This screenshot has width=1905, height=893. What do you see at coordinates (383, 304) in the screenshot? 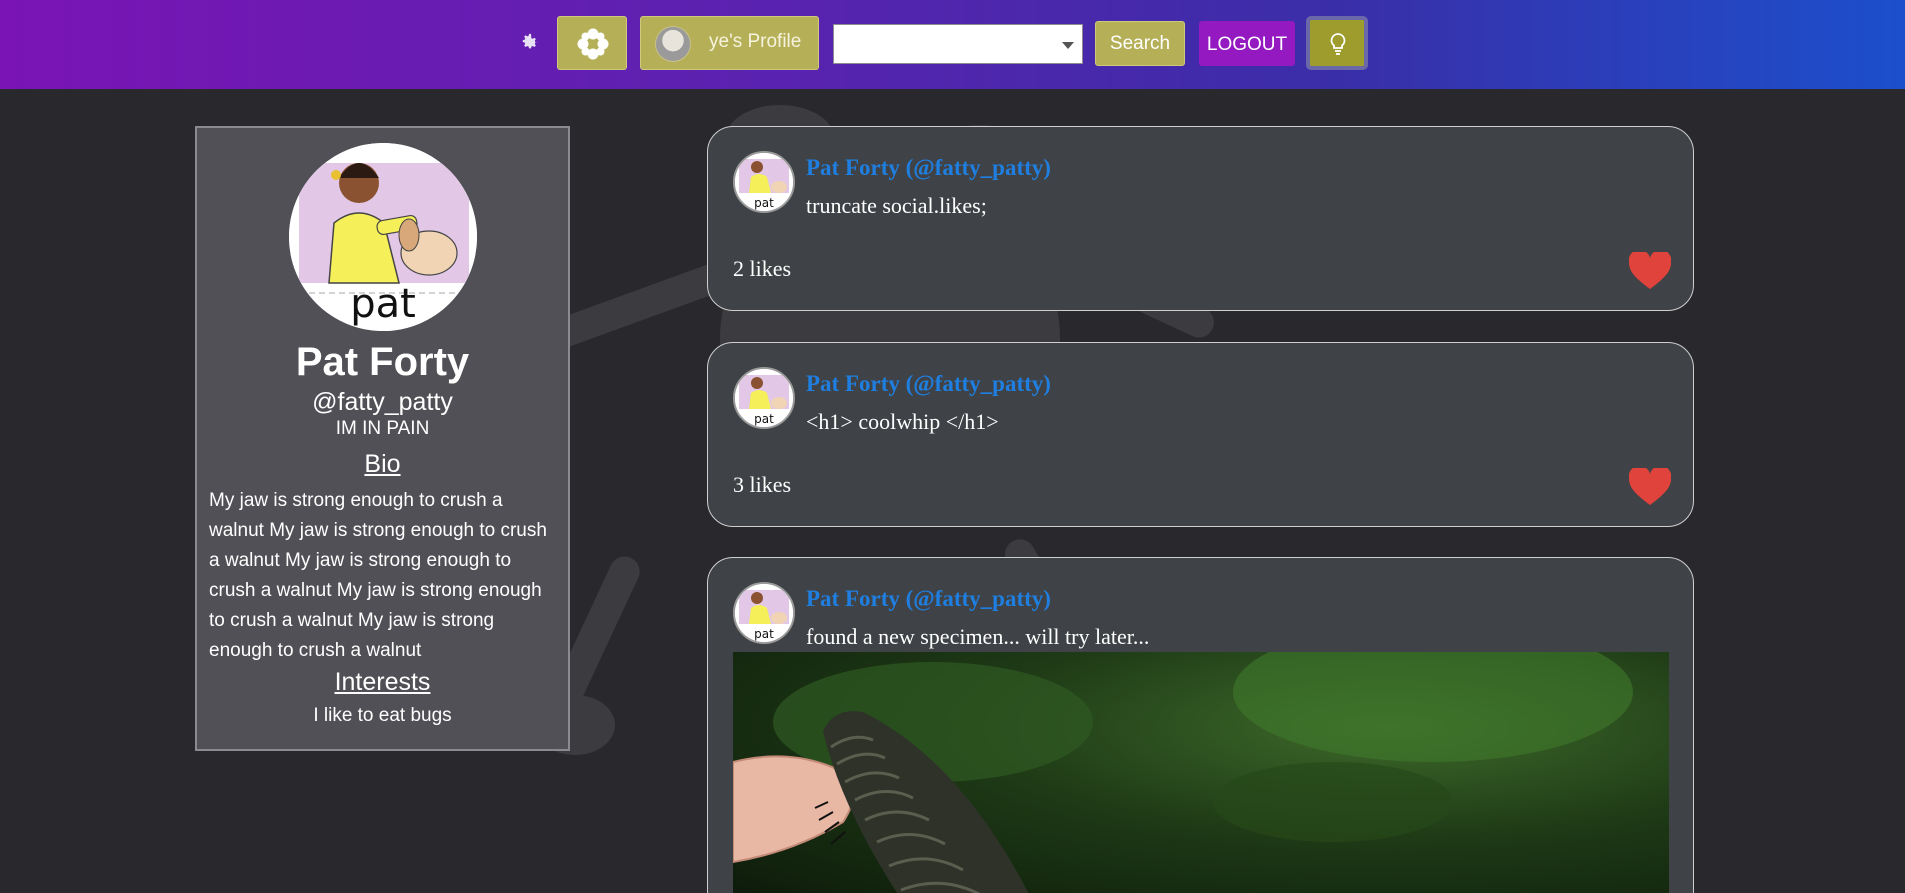
I see `avatar-caption: pat` at bounding box center [383, 304].